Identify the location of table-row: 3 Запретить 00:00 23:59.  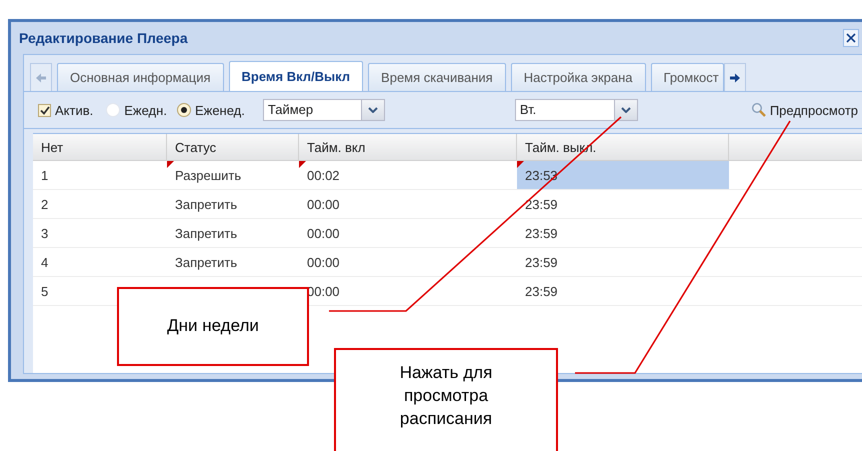
(447, 233).